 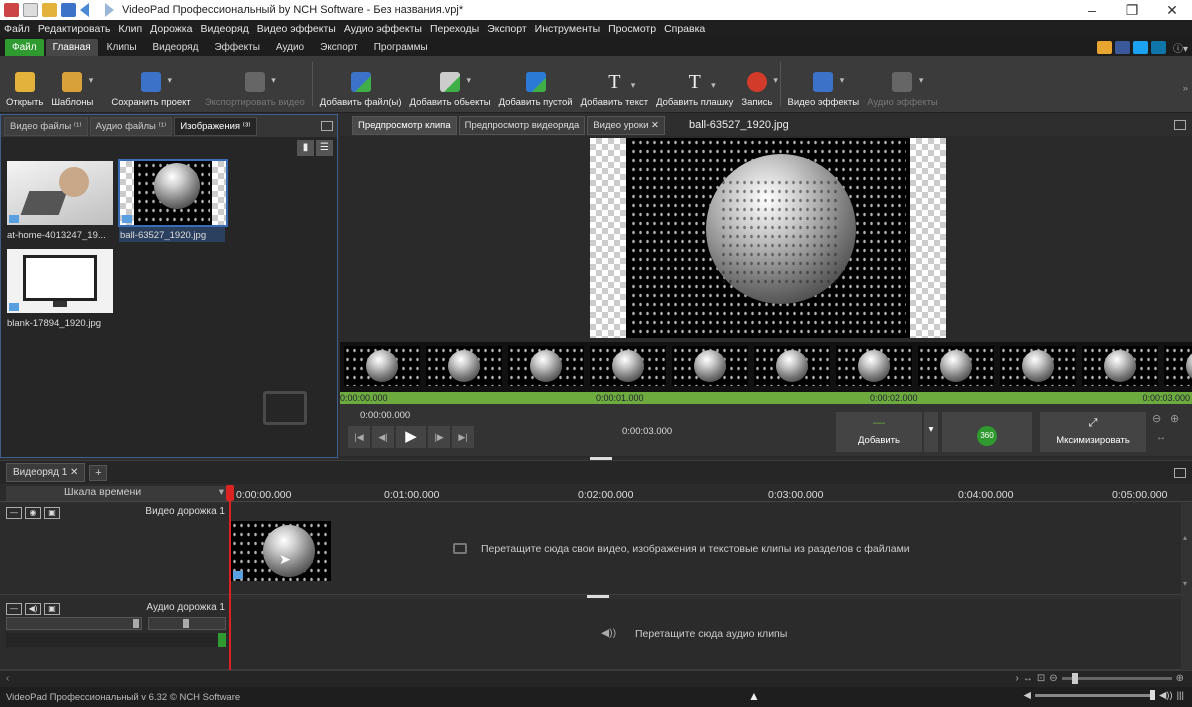 What do you see at coordinates (1041, 678) in the screenshot?
I see `zoom-fit-icon: ⊡` at bounding box center [1041, 678].